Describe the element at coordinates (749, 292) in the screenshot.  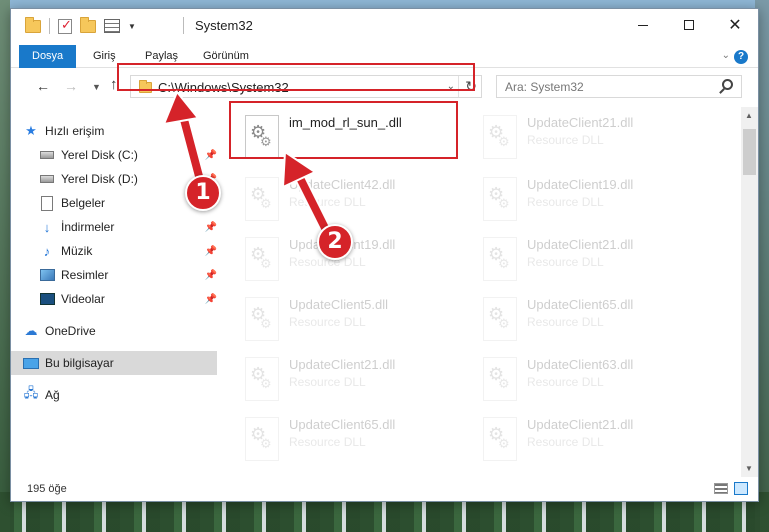
I see `vertical-scrollbar: ▲ ▼` at that location.